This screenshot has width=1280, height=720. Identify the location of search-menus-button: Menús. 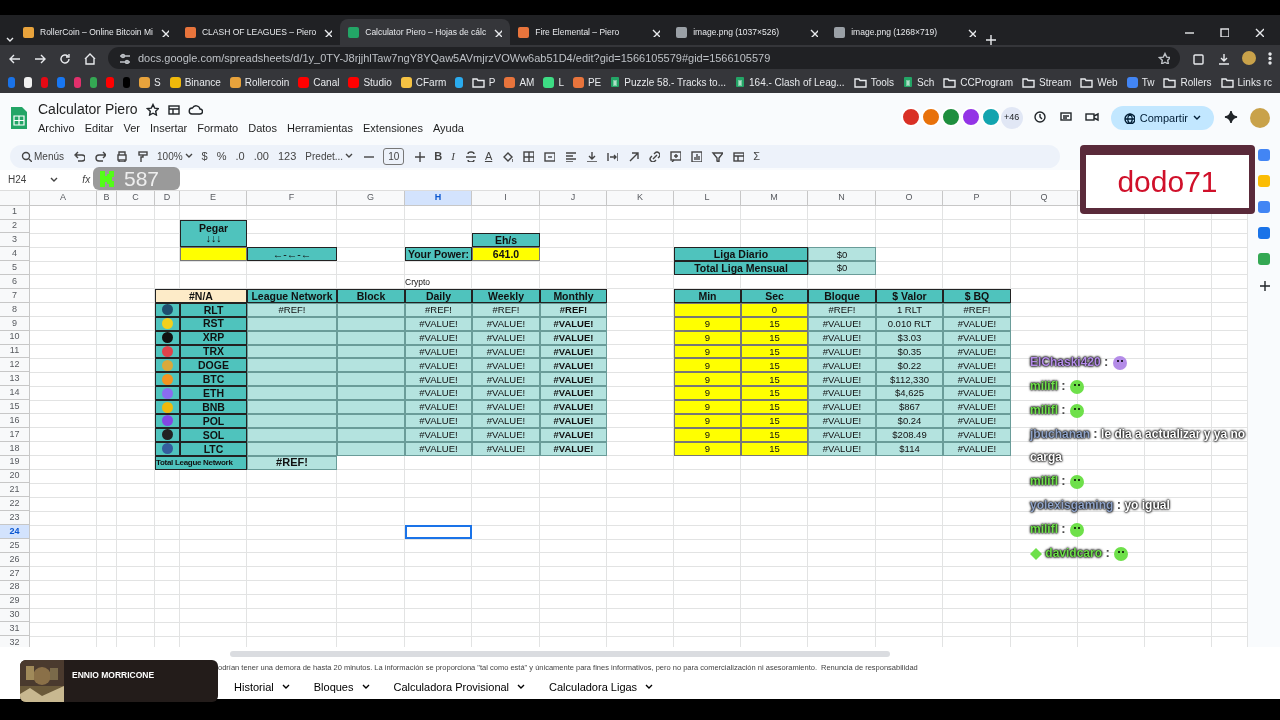
(42, 156).